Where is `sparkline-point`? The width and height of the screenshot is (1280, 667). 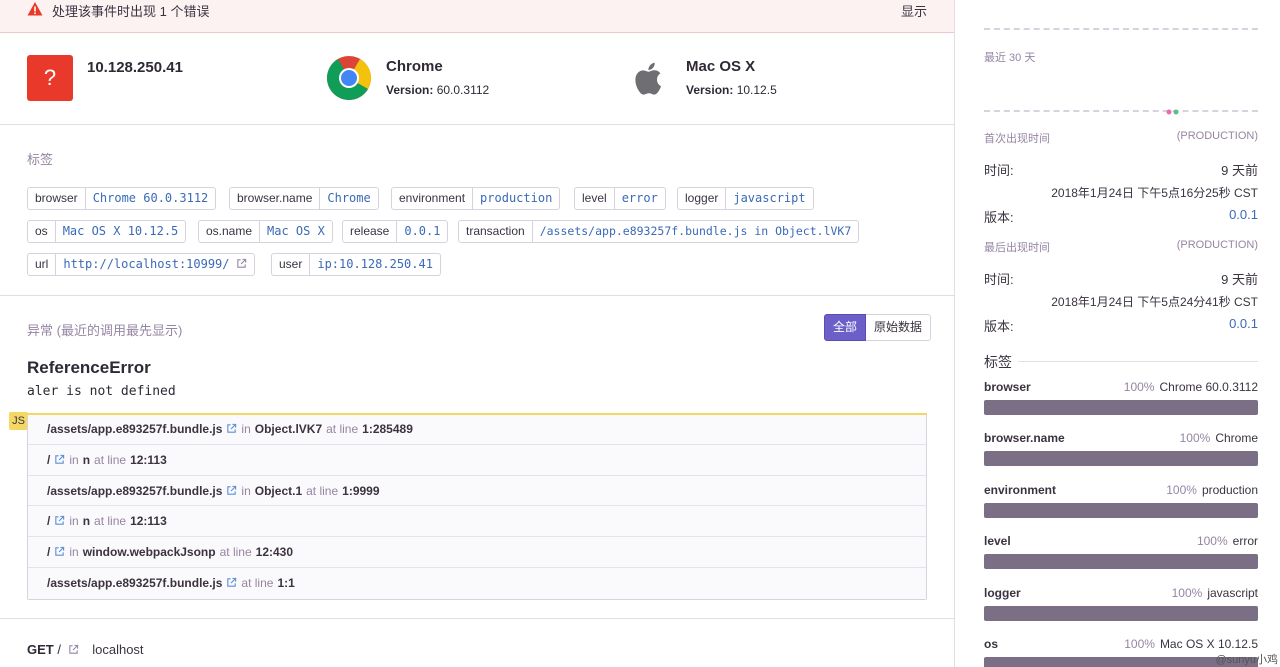
sparkline-point is located at coordinates (1172, 112).